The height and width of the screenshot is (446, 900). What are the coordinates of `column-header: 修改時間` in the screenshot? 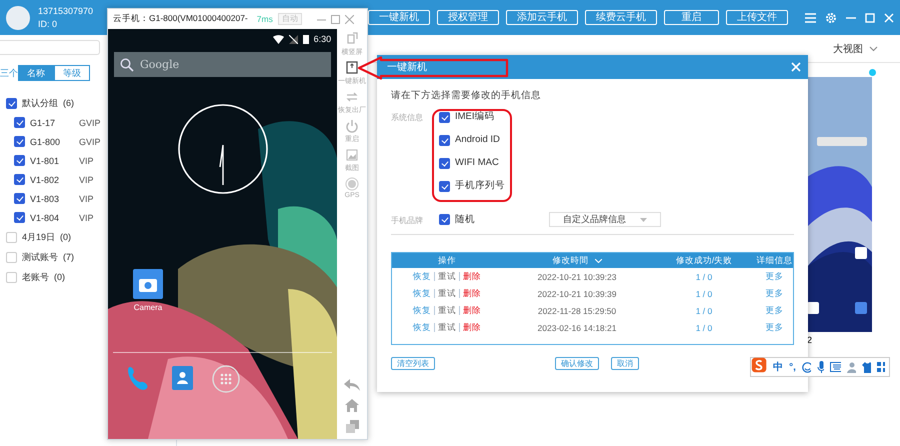 It's located at (577, 260).